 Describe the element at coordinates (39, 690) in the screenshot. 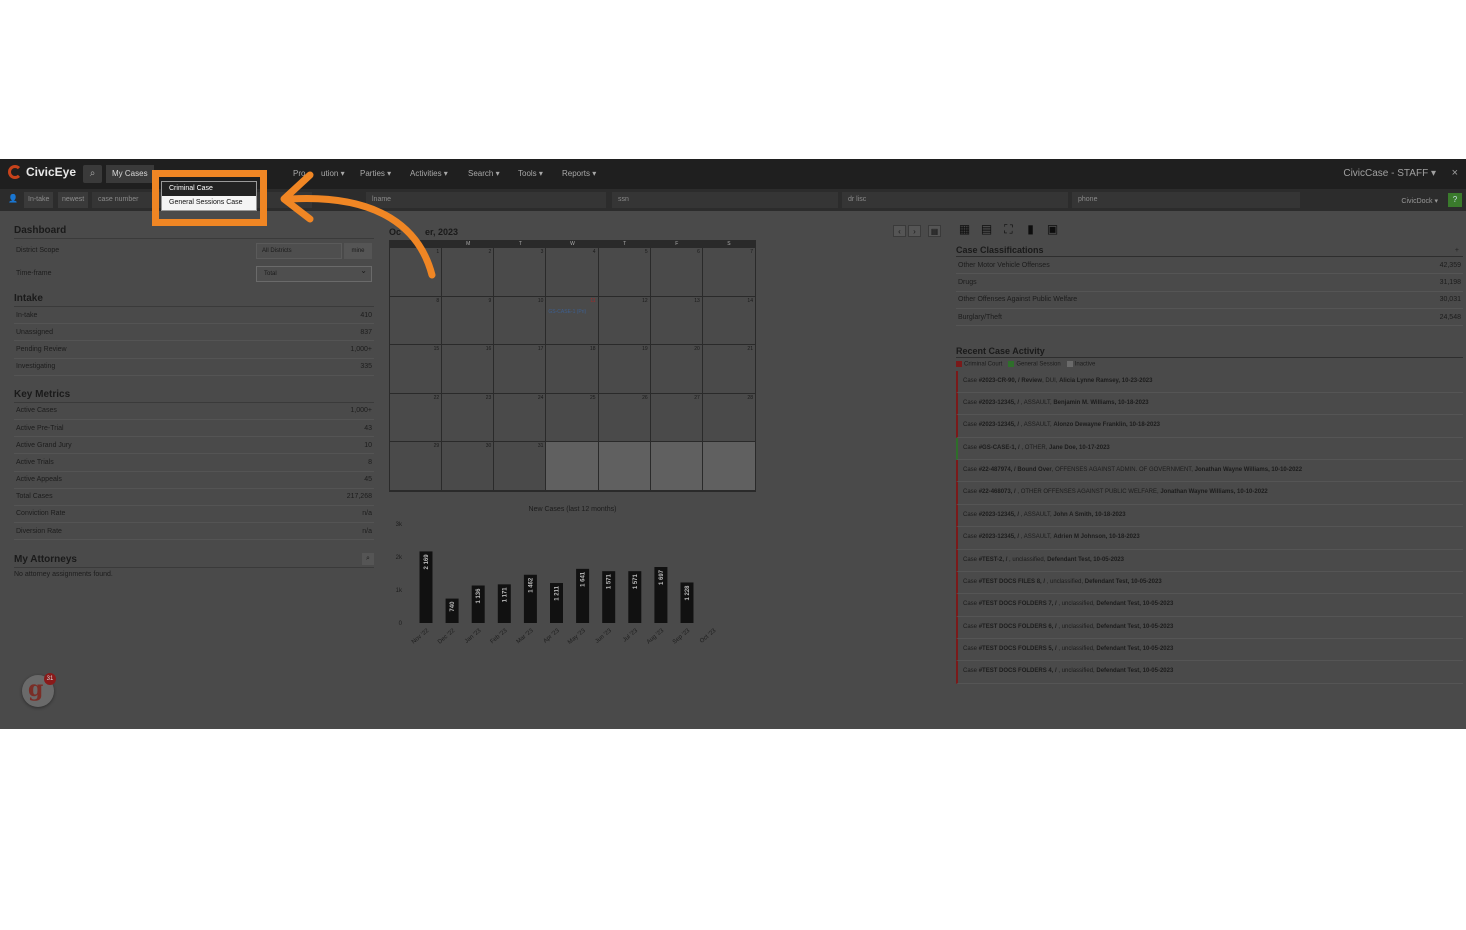

I see `g-badge: g 31` at that location.